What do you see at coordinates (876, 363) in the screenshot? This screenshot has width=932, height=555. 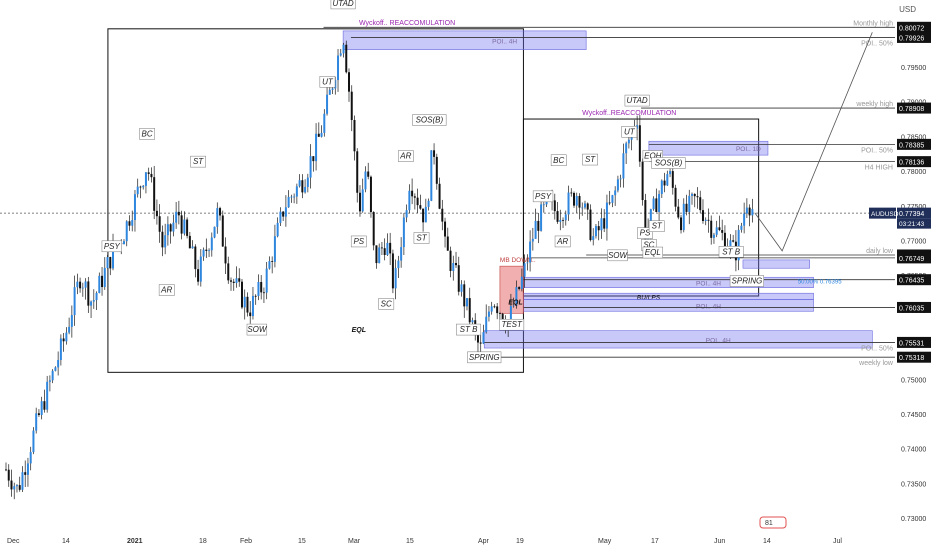 I see `level-label: weekly low` at bounding box center [876, 363].